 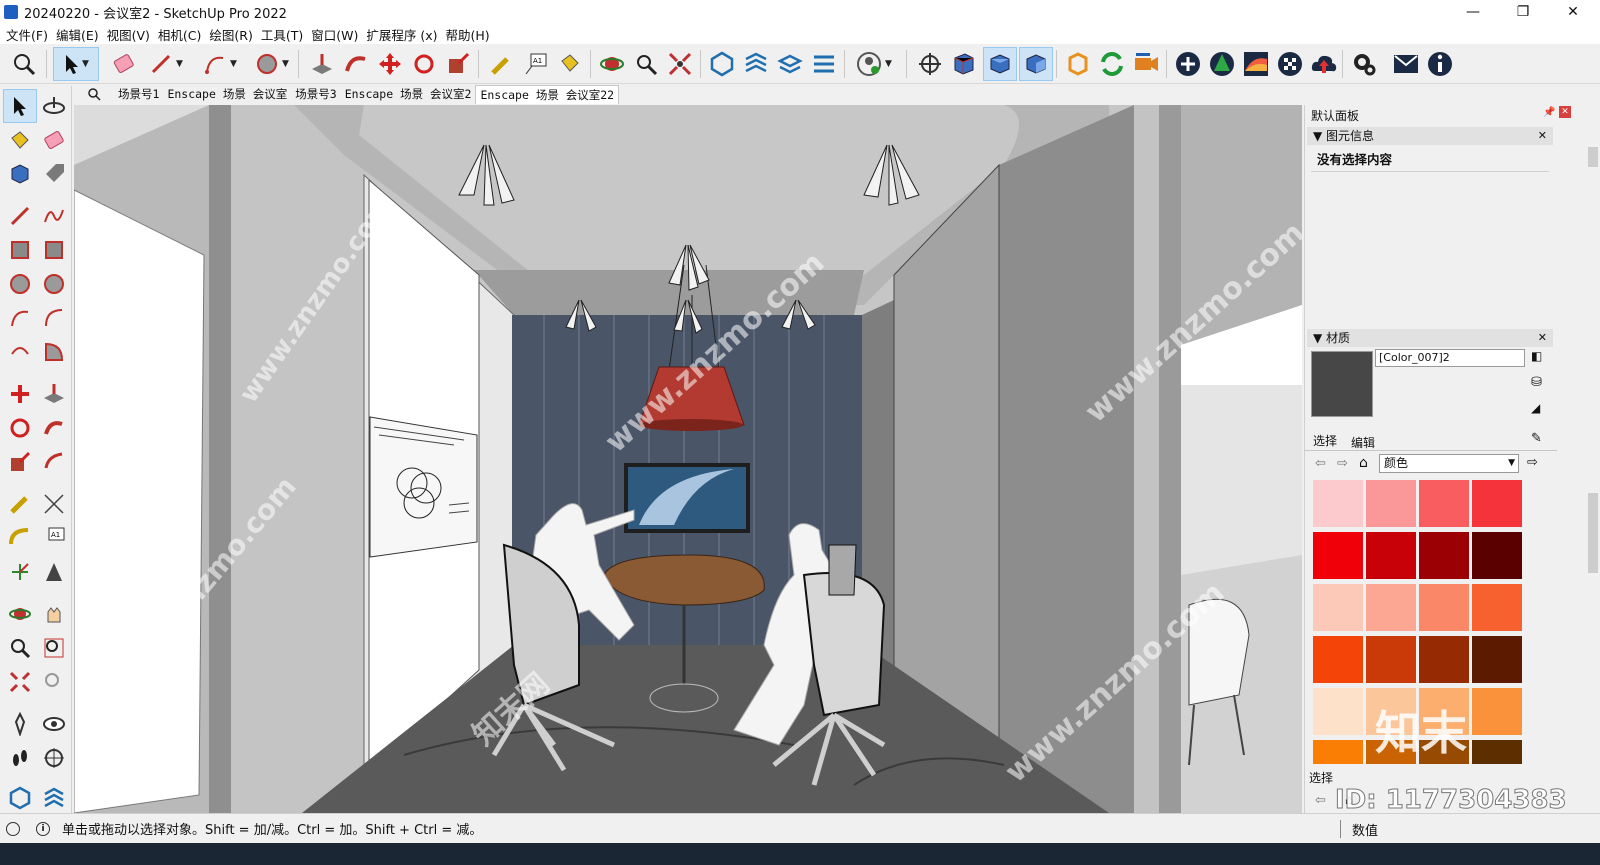 What do you see at coordinates (20, 352) in the screenshot?
I see `three-point-arc-icon` at bounding box center [20, 352].